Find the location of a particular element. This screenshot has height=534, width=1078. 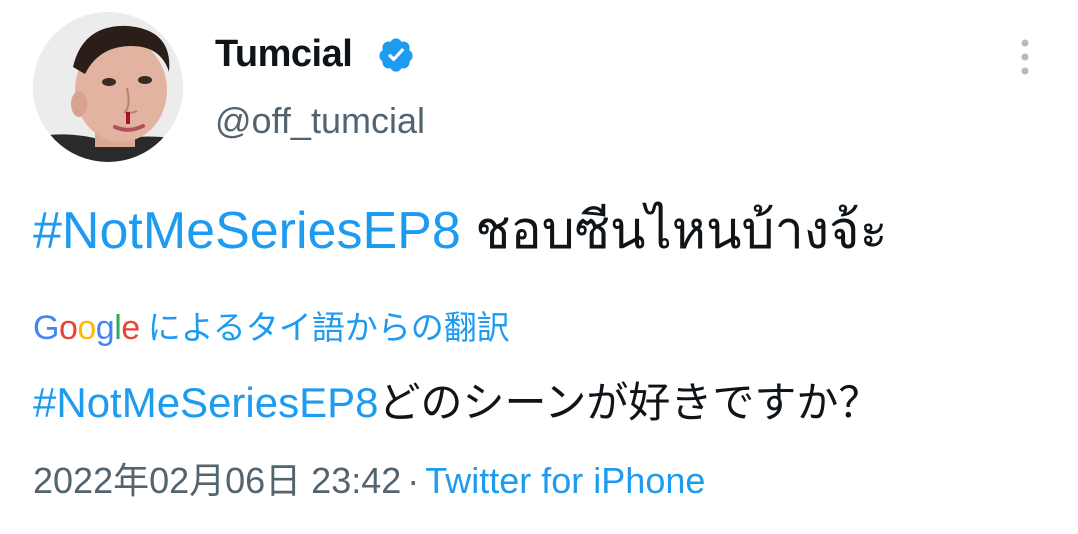

source-link: Twitter for iPhone is located at coordinates (565, 480).